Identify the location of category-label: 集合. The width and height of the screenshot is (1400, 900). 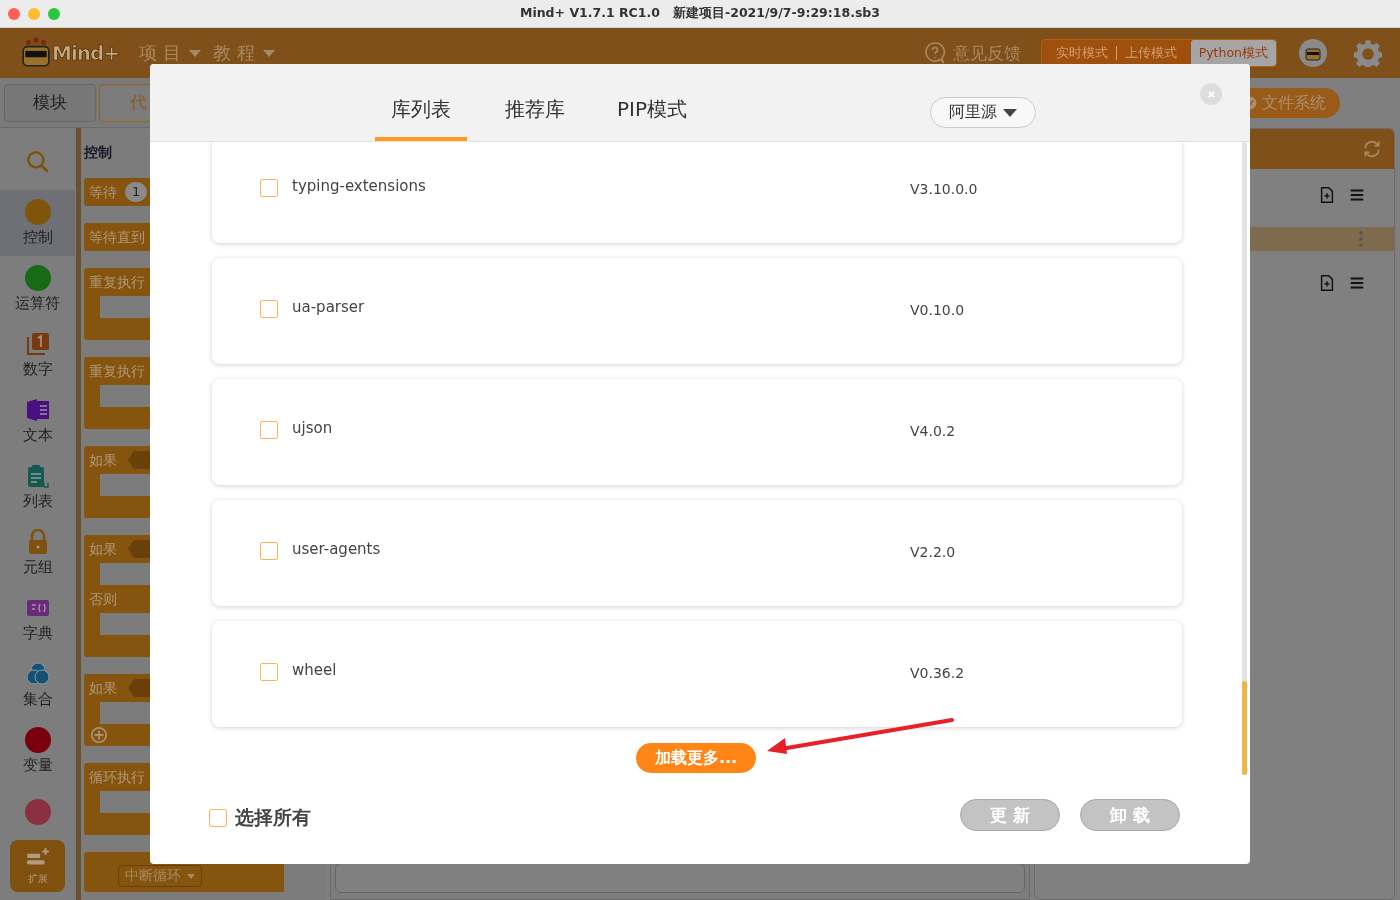
(37, 699).